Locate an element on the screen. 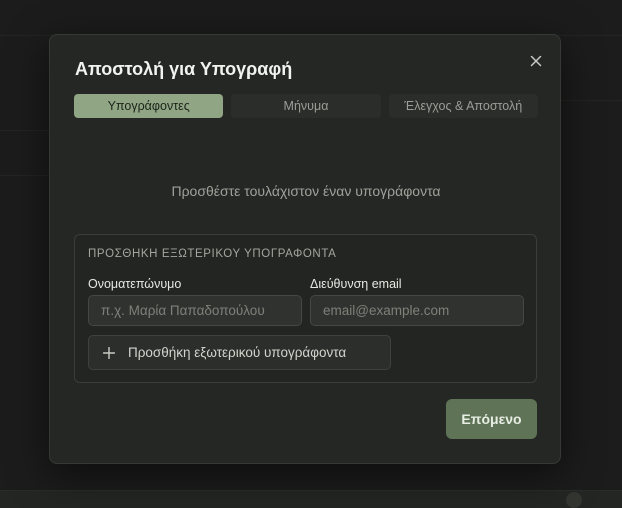 This screenshot has width=622, height=508. dialog-title: Αποστολή για Υπογραφή is located at coordinates (184, 69).